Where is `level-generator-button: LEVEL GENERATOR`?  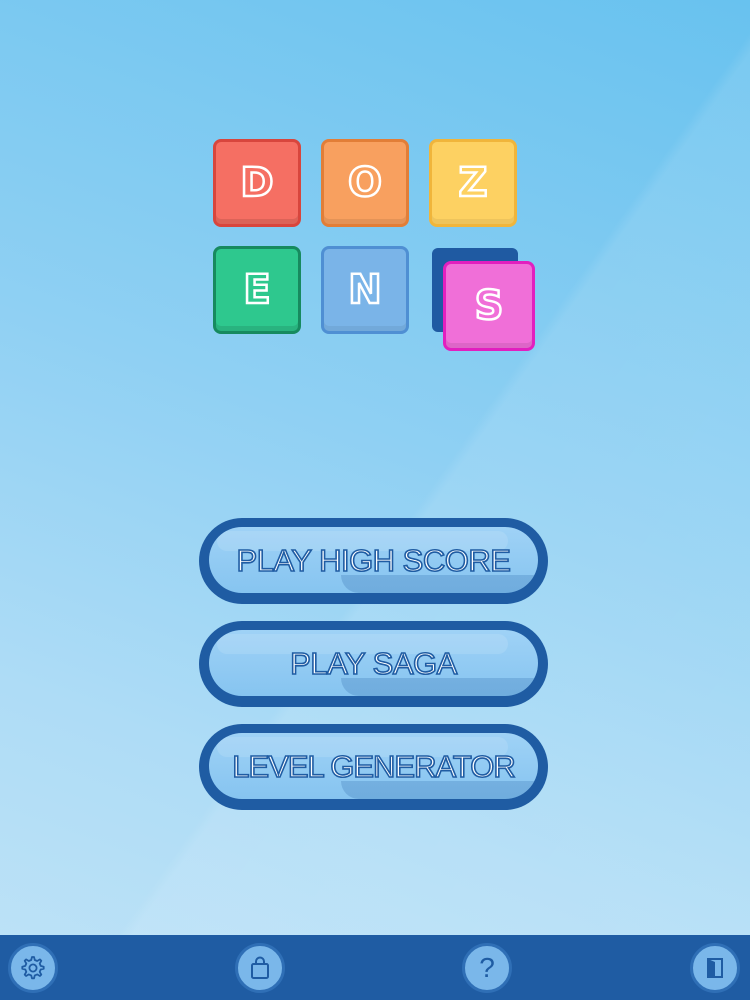 level-generator-button: LEVEL GENERATOR is located at coordinates (373, 767).